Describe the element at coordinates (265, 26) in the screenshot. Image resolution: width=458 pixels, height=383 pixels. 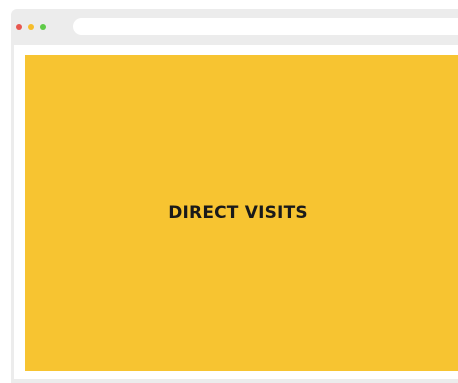
I see `address-bar` at that location.